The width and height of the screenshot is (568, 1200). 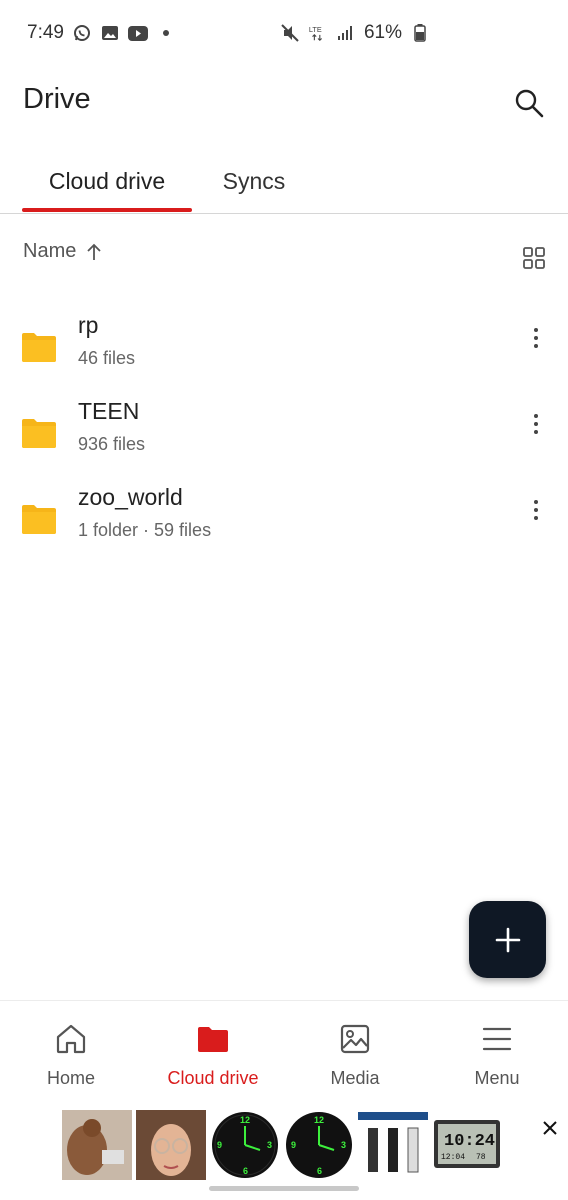 I want to click on signal-icon, so click(x=346, y=33).